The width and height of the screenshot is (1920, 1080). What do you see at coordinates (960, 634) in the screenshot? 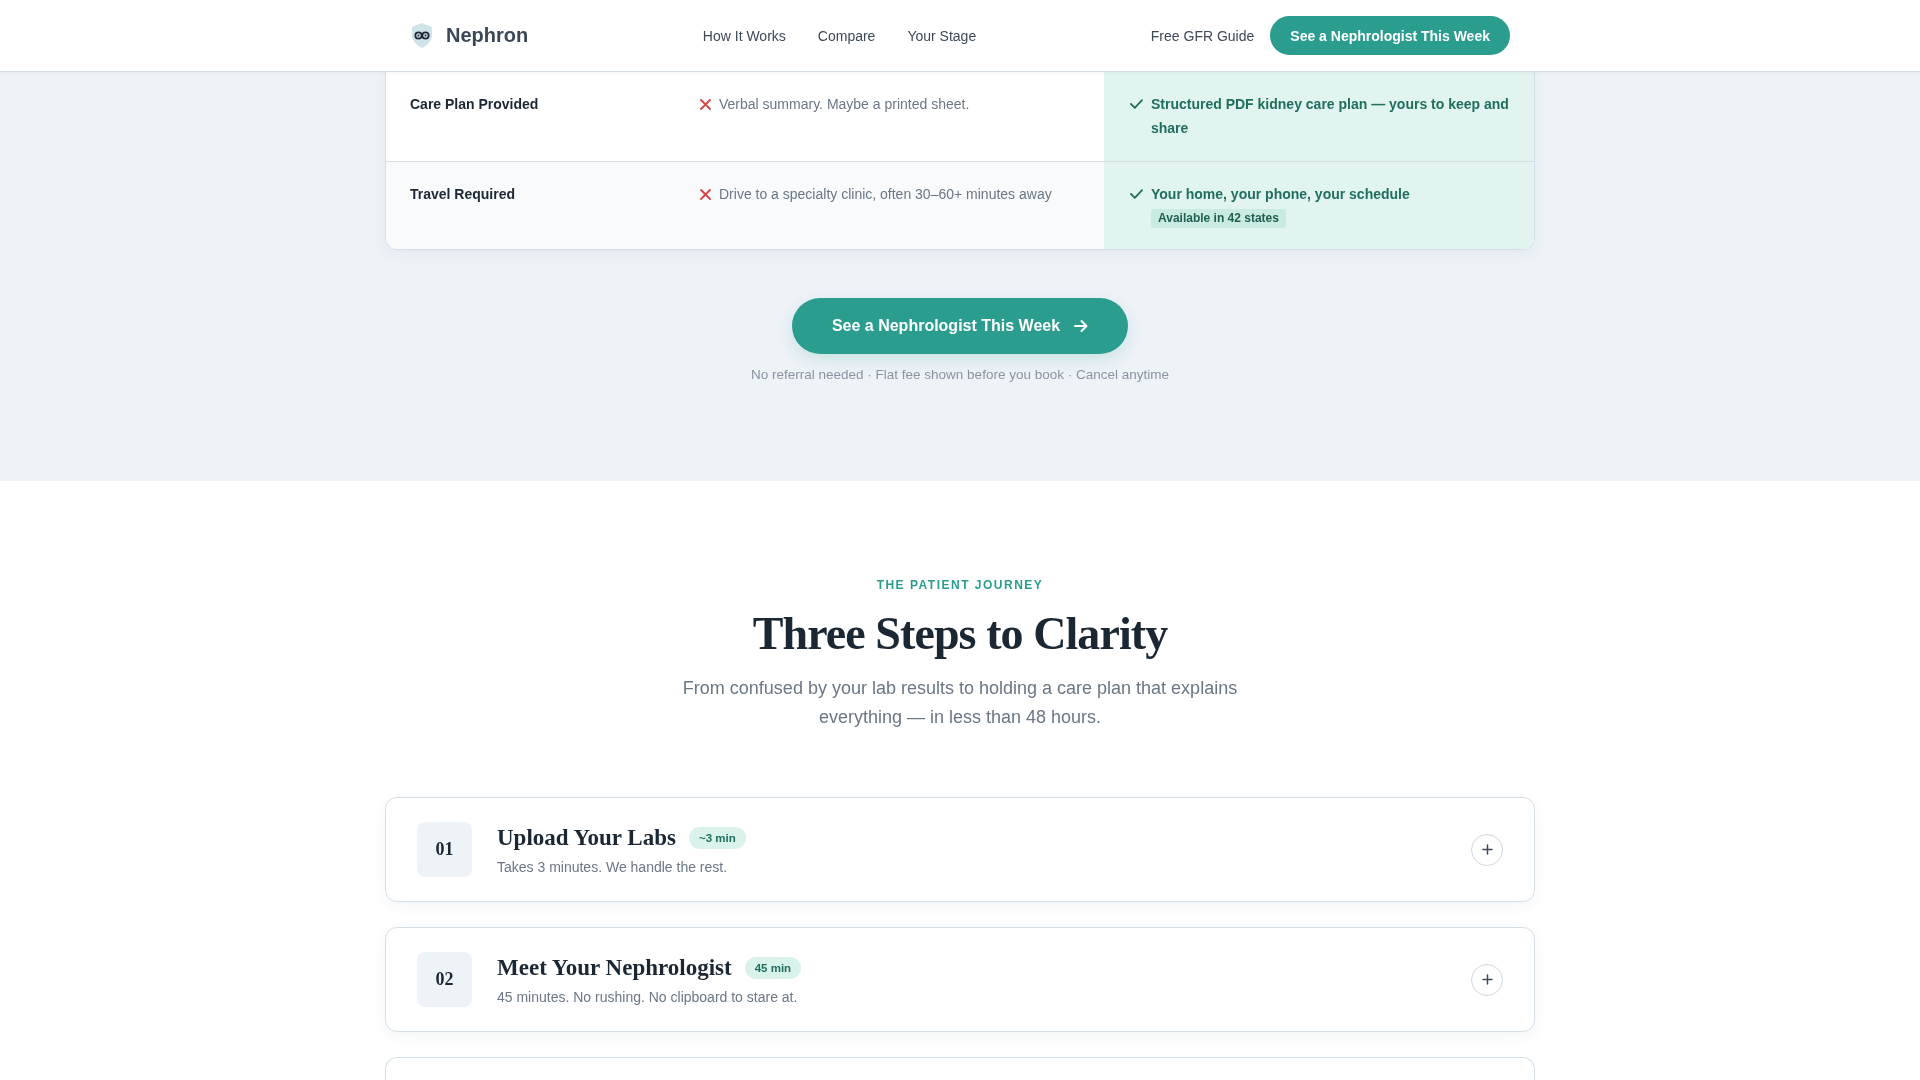
I see `section-title: Three Steps to Clarity` at bounding box center [960, 634].